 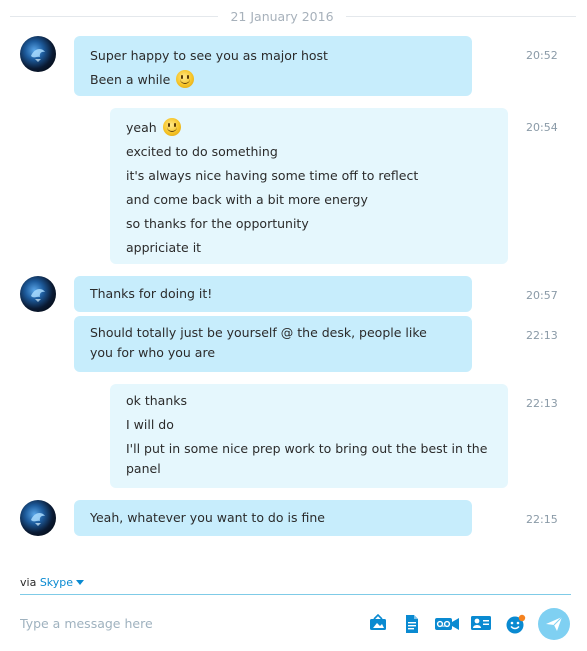 I want to click on service-name: Skype, so click(x=56, y=582).